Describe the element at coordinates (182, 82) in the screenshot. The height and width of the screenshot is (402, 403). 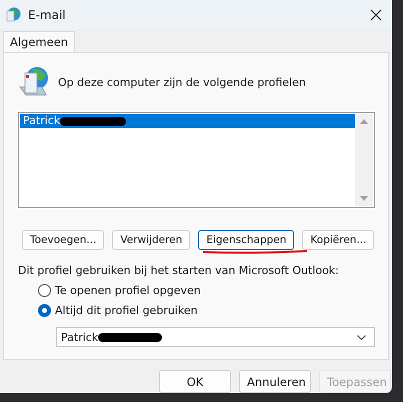
I see `intro-text: Op deze computer zijn de volgende profielen` at that location.